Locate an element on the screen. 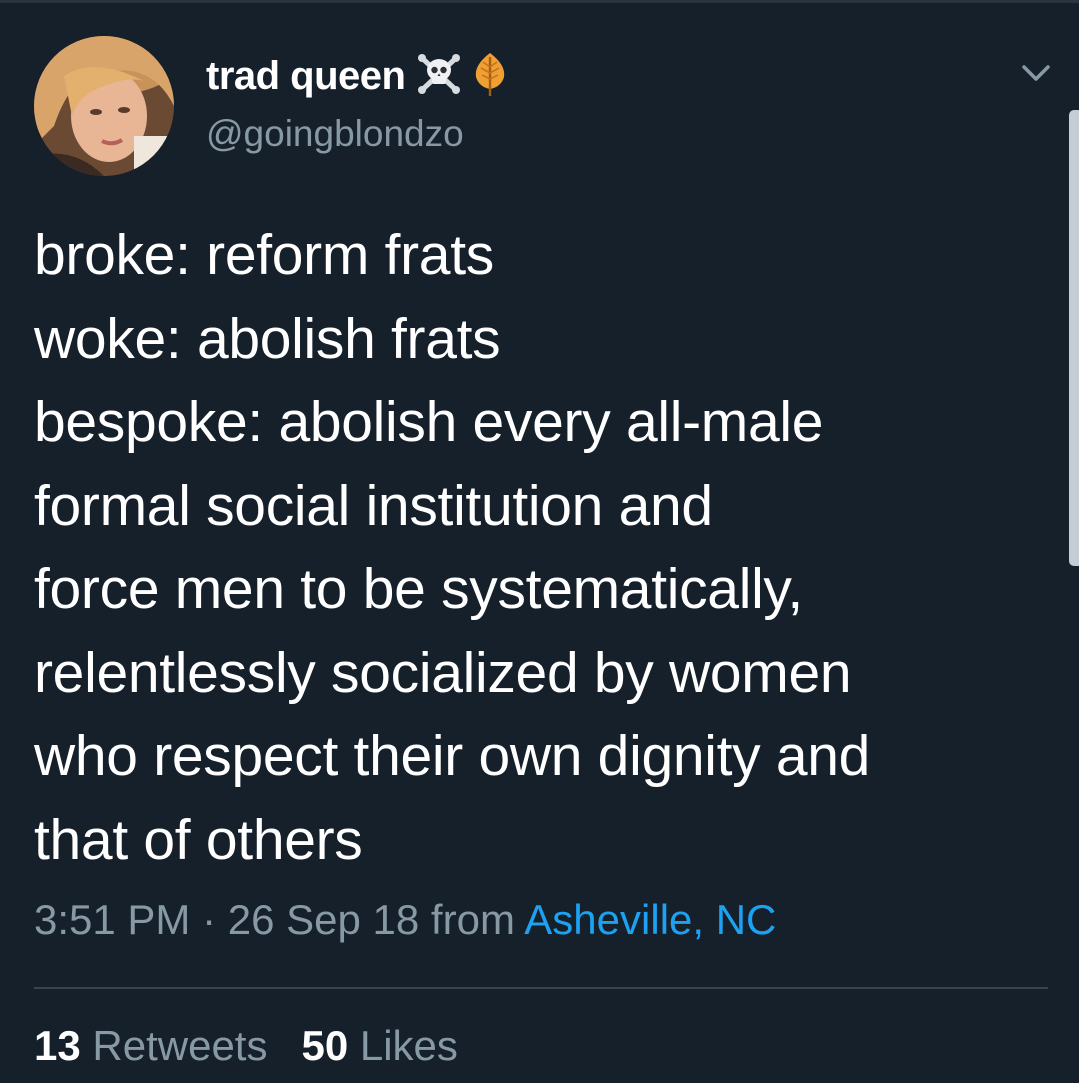  avatar is located at coordinates (104, 106).